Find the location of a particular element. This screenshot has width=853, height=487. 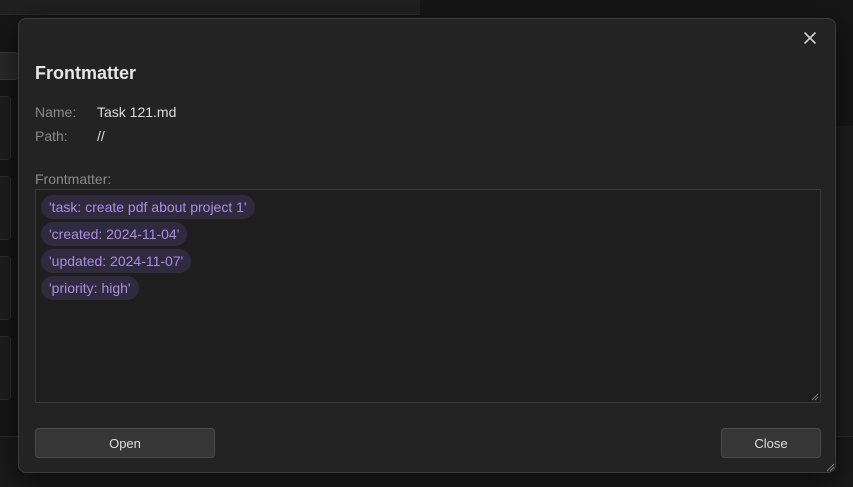

close-icon is located at coordinates (810, 38).